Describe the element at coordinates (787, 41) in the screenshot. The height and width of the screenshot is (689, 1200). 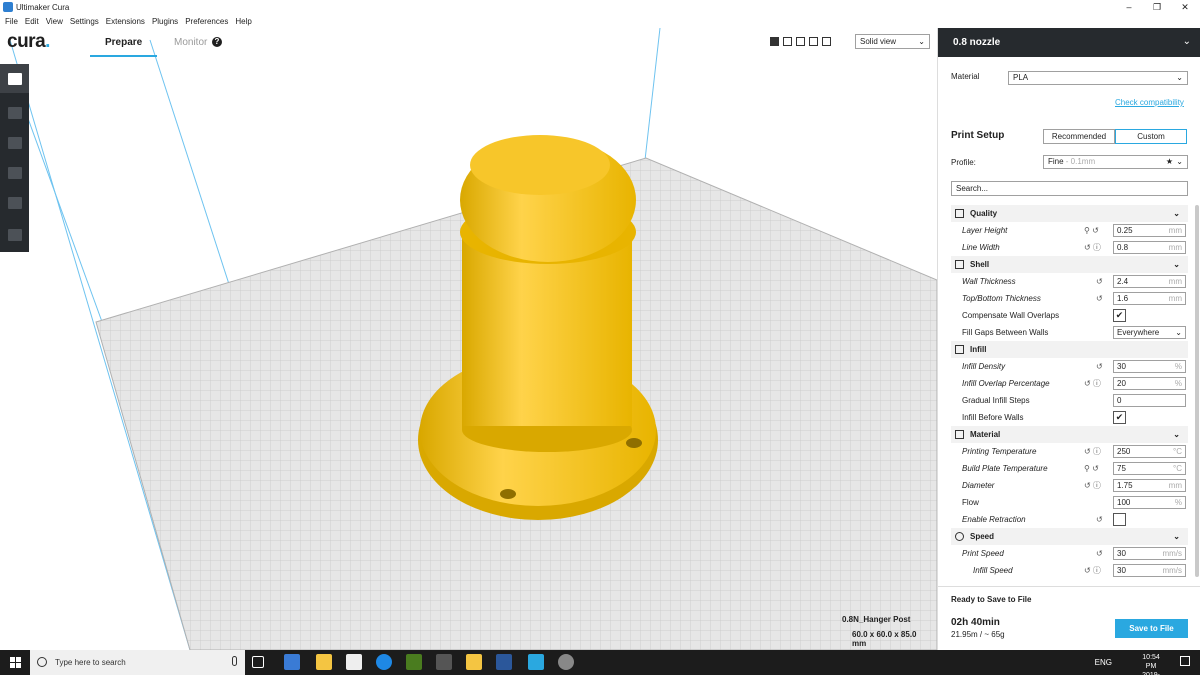
I see `view-front-icon` at that location.